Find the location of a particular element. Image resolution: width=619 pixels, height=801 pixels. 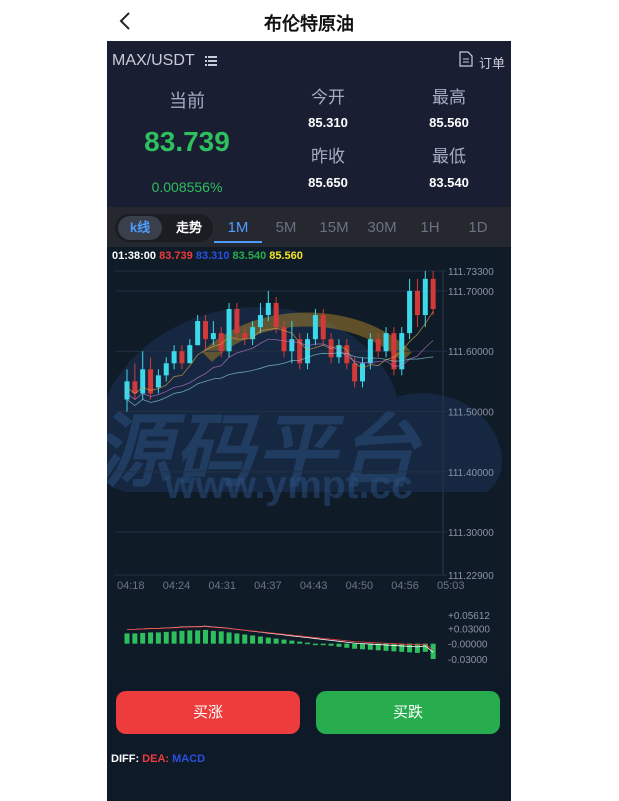

y-tick-label: 111.60000 is located at coordinates (471, 352).